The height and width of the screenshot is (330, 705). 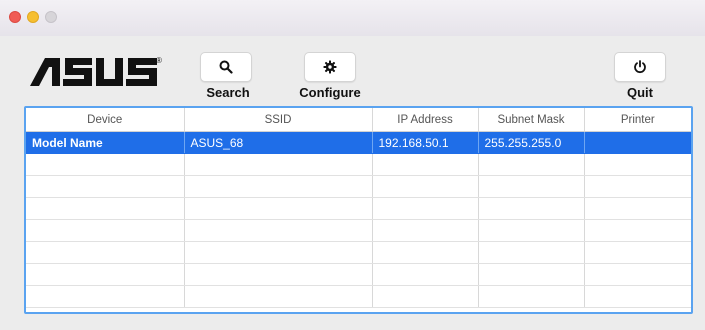 I want to click on quit-button, so click(x=640, y=67).